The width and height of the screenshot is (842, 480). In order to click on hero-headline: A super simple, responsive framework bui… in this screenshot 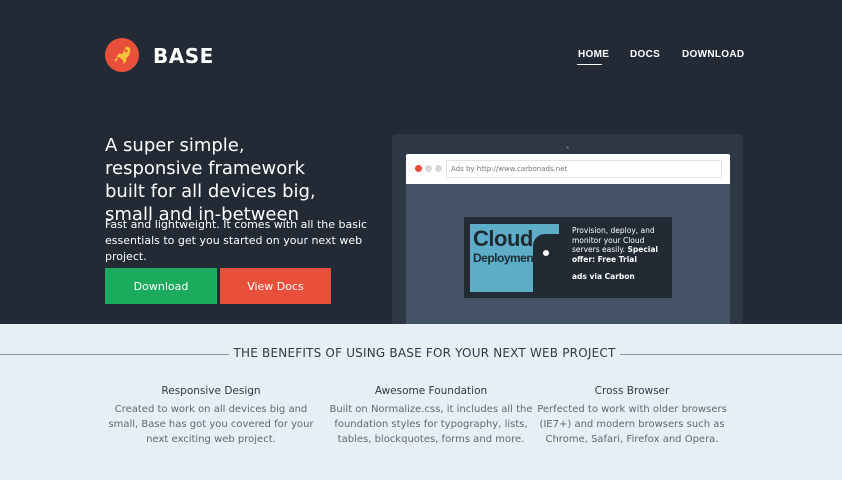, I will do `click(210, 180)`.